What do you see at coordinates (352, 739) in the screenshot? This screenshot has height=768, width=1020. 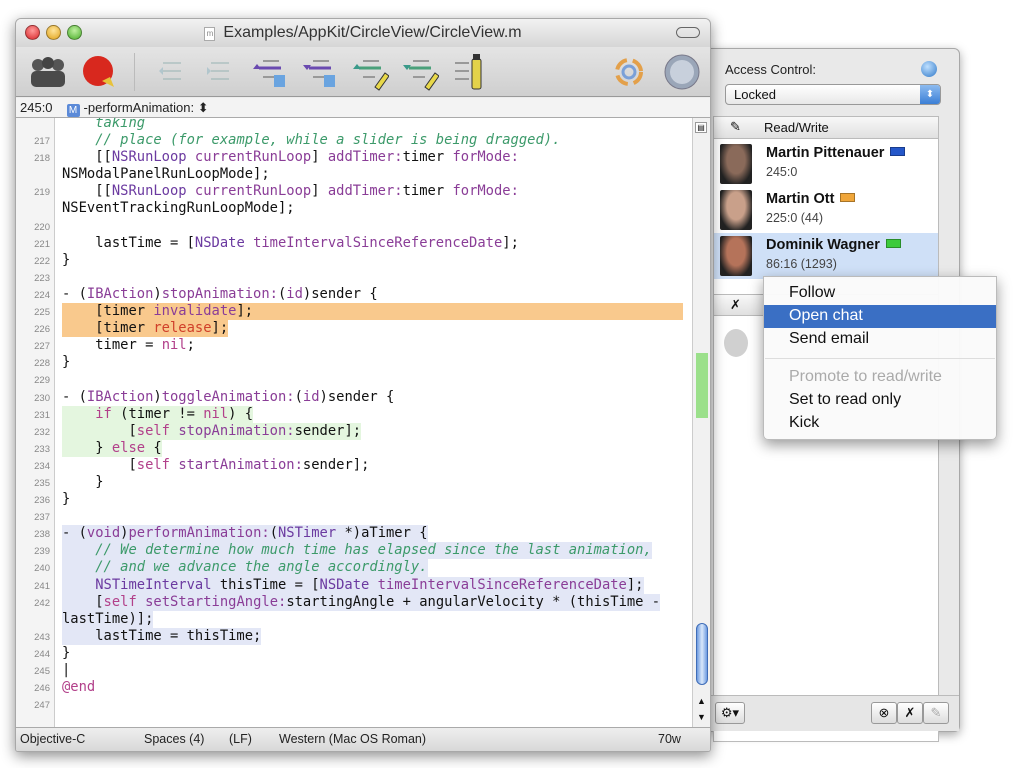 I see `encoding: Western (Mac OS Roman)` at bounding box center [352, 739].